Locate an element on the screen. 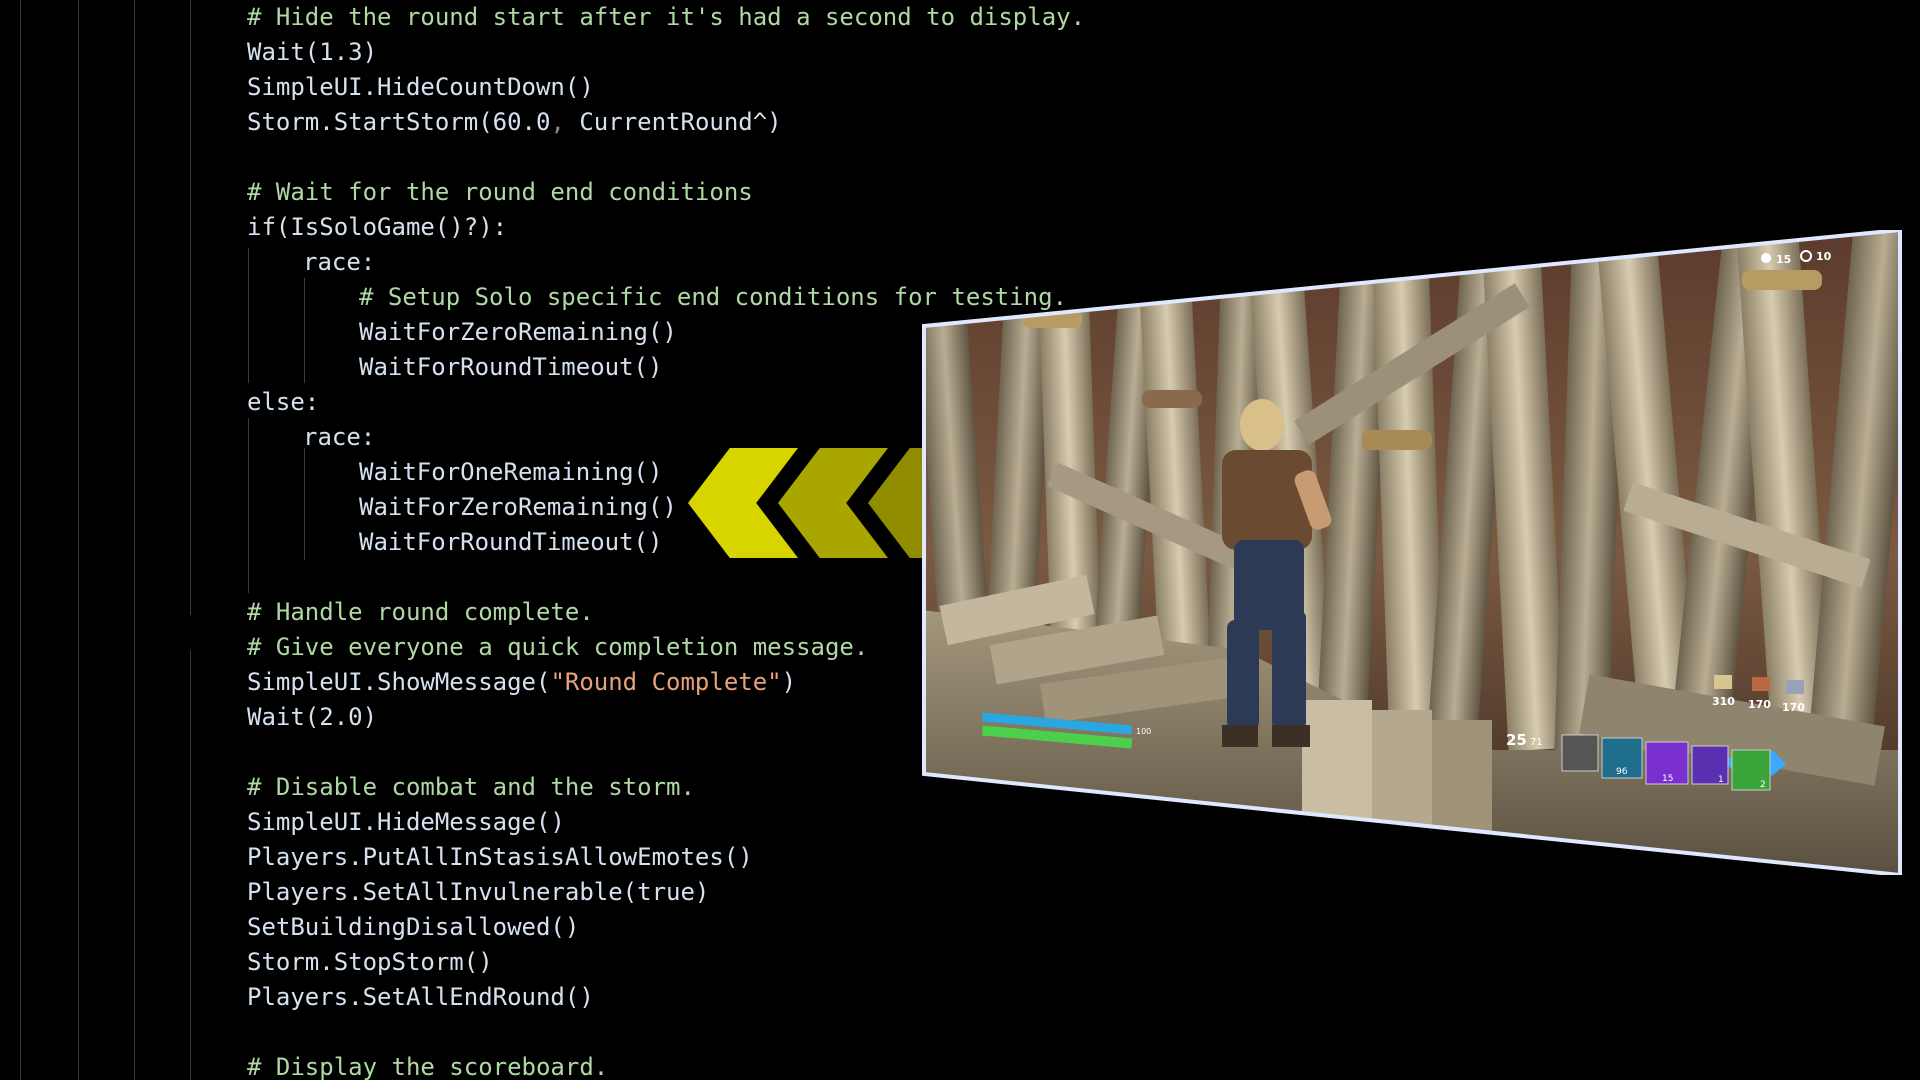  code-comment: # Display the scoreboard. is located at coordinates (428, 1066).